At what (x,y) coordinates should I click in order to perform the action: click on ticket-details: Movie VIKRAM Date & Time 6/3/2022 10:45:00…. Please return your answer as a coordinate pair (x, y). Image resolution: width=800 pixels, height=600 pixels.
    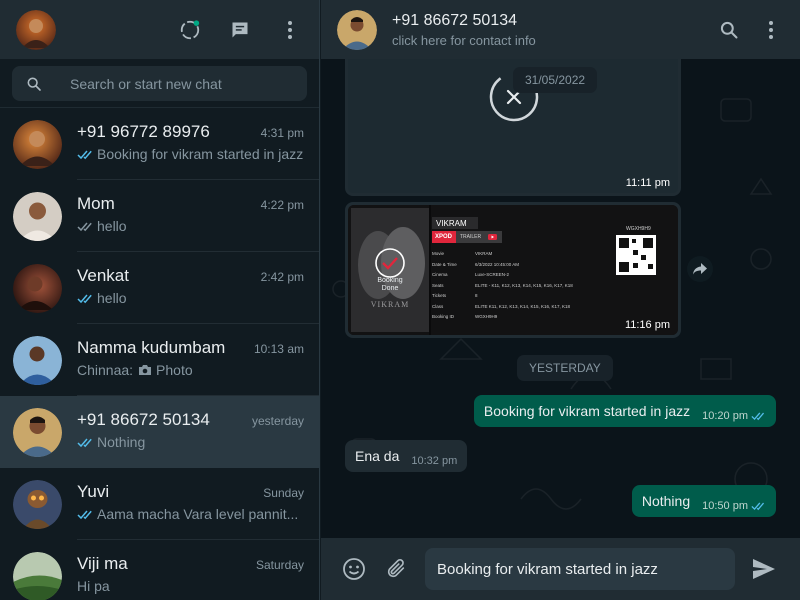
    Looking at the image, I should click on (502, 286).